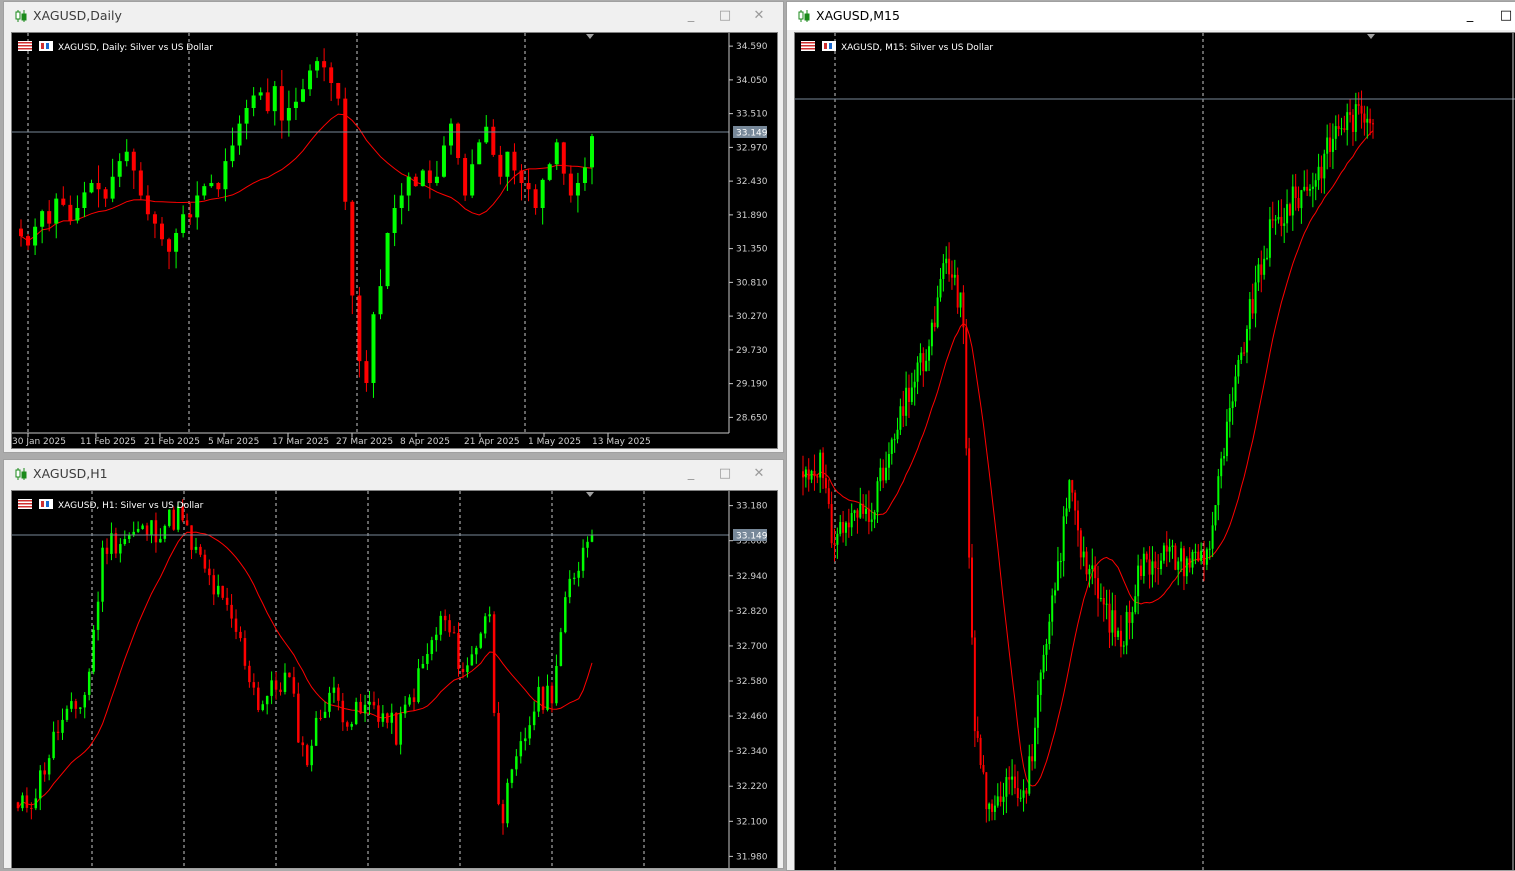 This screenshot has height=871, width=1515. Describe the element at coordinates (752, 216) in the screenshot. I see `price-level-label: 31.890` at that location.